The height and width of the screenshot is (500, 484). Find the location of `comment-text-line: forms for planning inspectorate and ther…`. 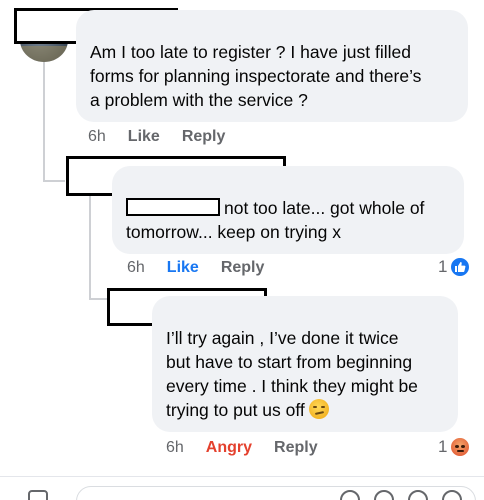

comment-text-line: forms for planning inspectorate and ther… is located at coordinates (256, 76).